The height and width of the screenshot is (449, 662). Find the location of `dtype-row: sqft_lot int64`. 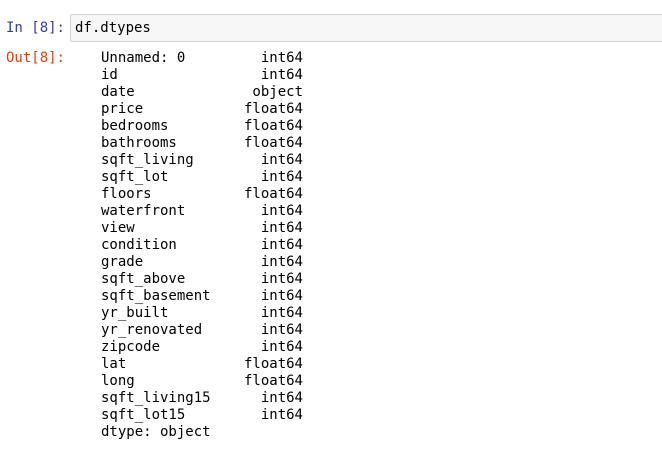

dtype-row: sqft_lot int64 is located at coordinates (211, 177).